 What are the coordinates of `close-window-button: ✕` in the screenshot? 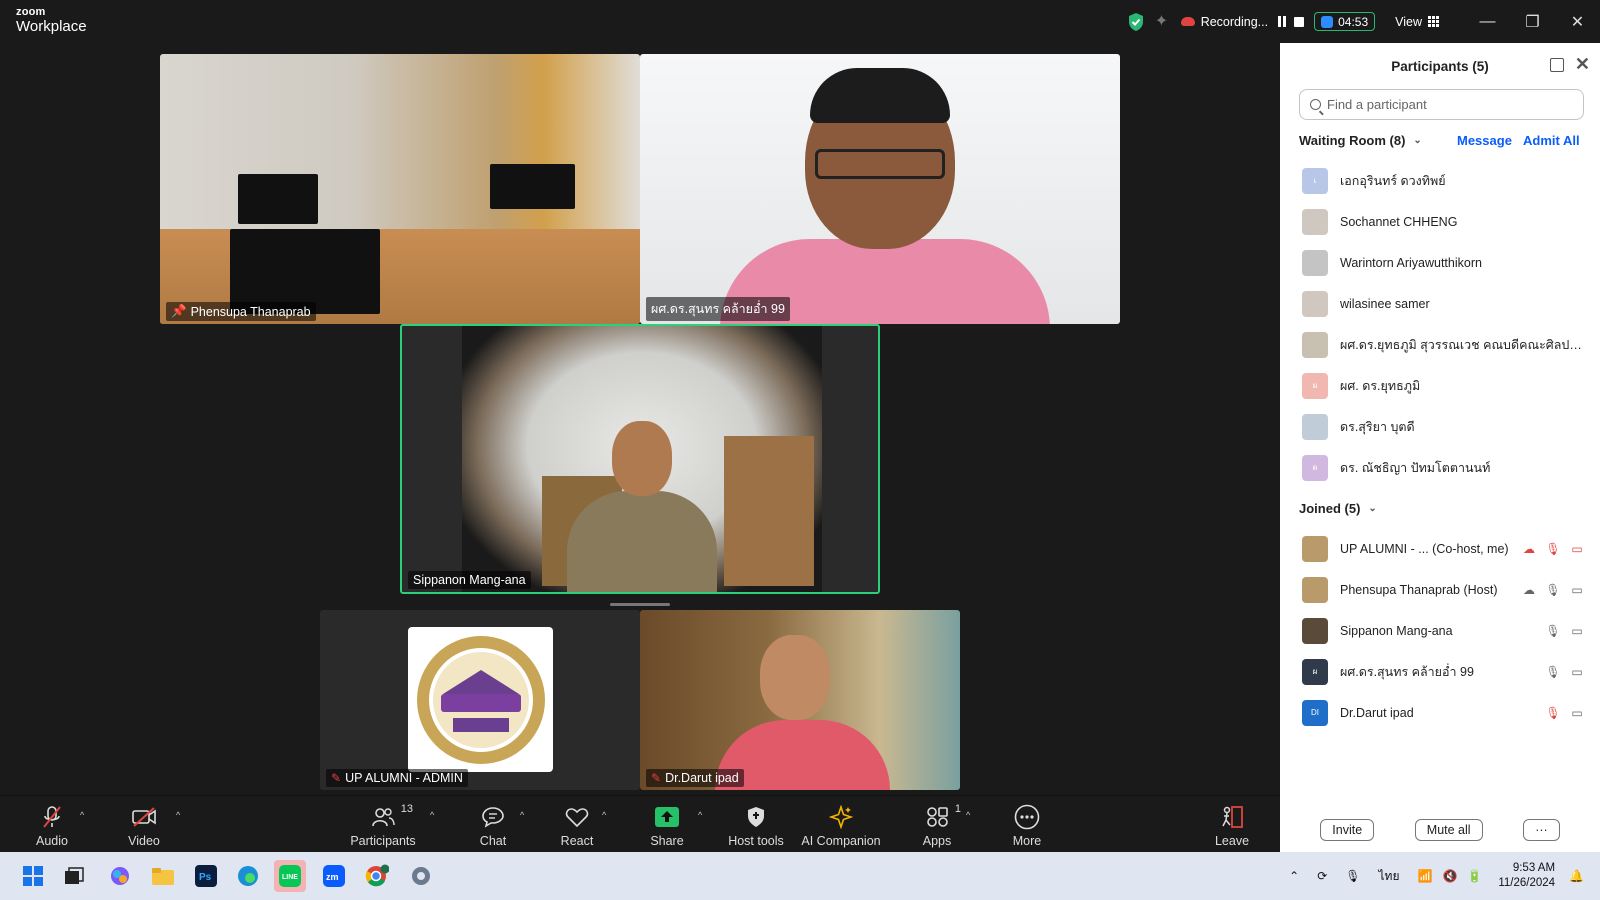 It's located at (1577, 21).